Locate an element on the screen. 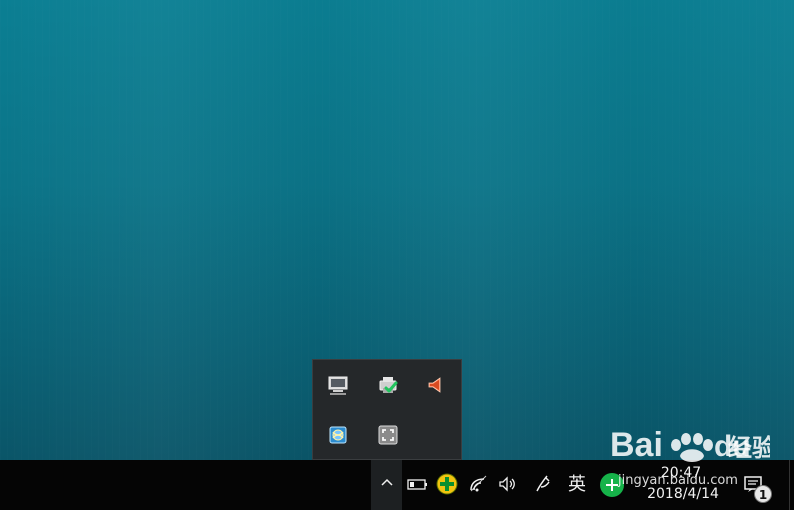  network-globe-icon is located at coordinates (338, 435).